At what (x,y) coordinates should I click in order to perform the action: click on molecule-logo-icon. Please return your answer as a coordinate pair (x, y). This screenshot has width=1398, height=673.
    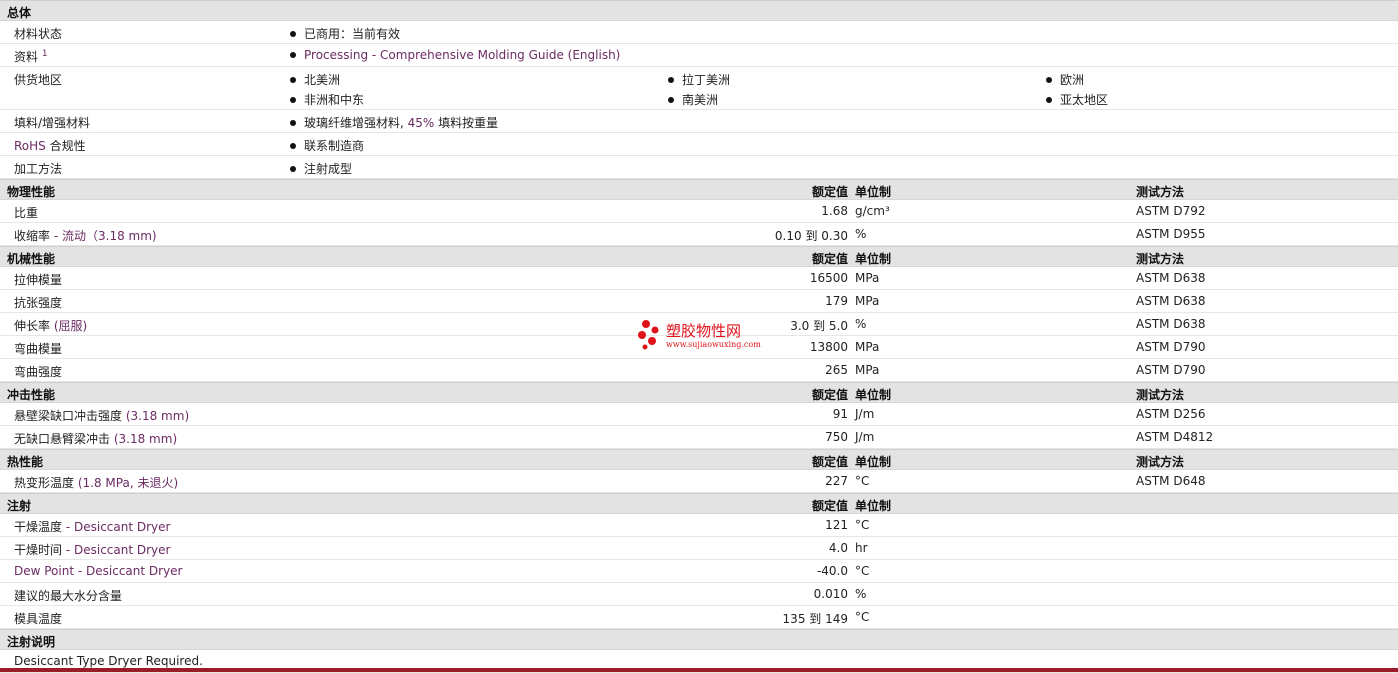
    Looking at the image, I should click on (648, 335).